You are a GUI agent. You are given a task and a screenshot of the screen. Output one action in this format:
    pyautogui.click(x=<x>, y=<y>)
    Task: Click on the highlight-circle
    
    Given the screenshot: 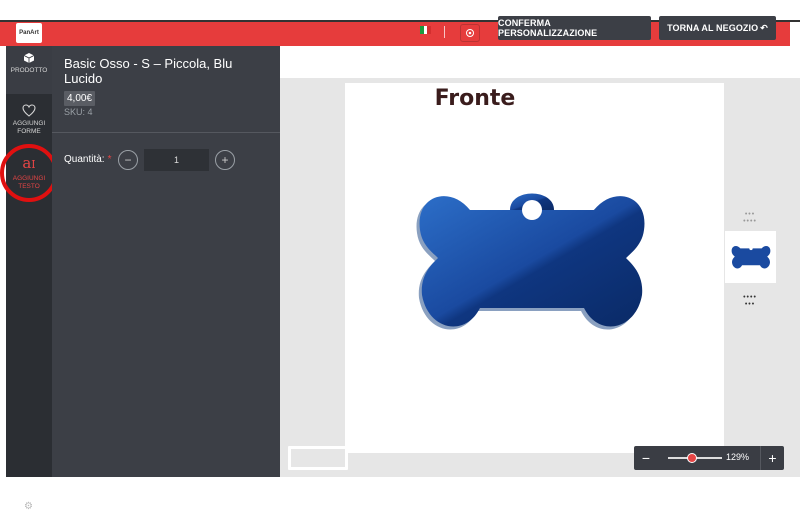 What is the action you would take?
    pyautogui.click(x=29, y=173)
    